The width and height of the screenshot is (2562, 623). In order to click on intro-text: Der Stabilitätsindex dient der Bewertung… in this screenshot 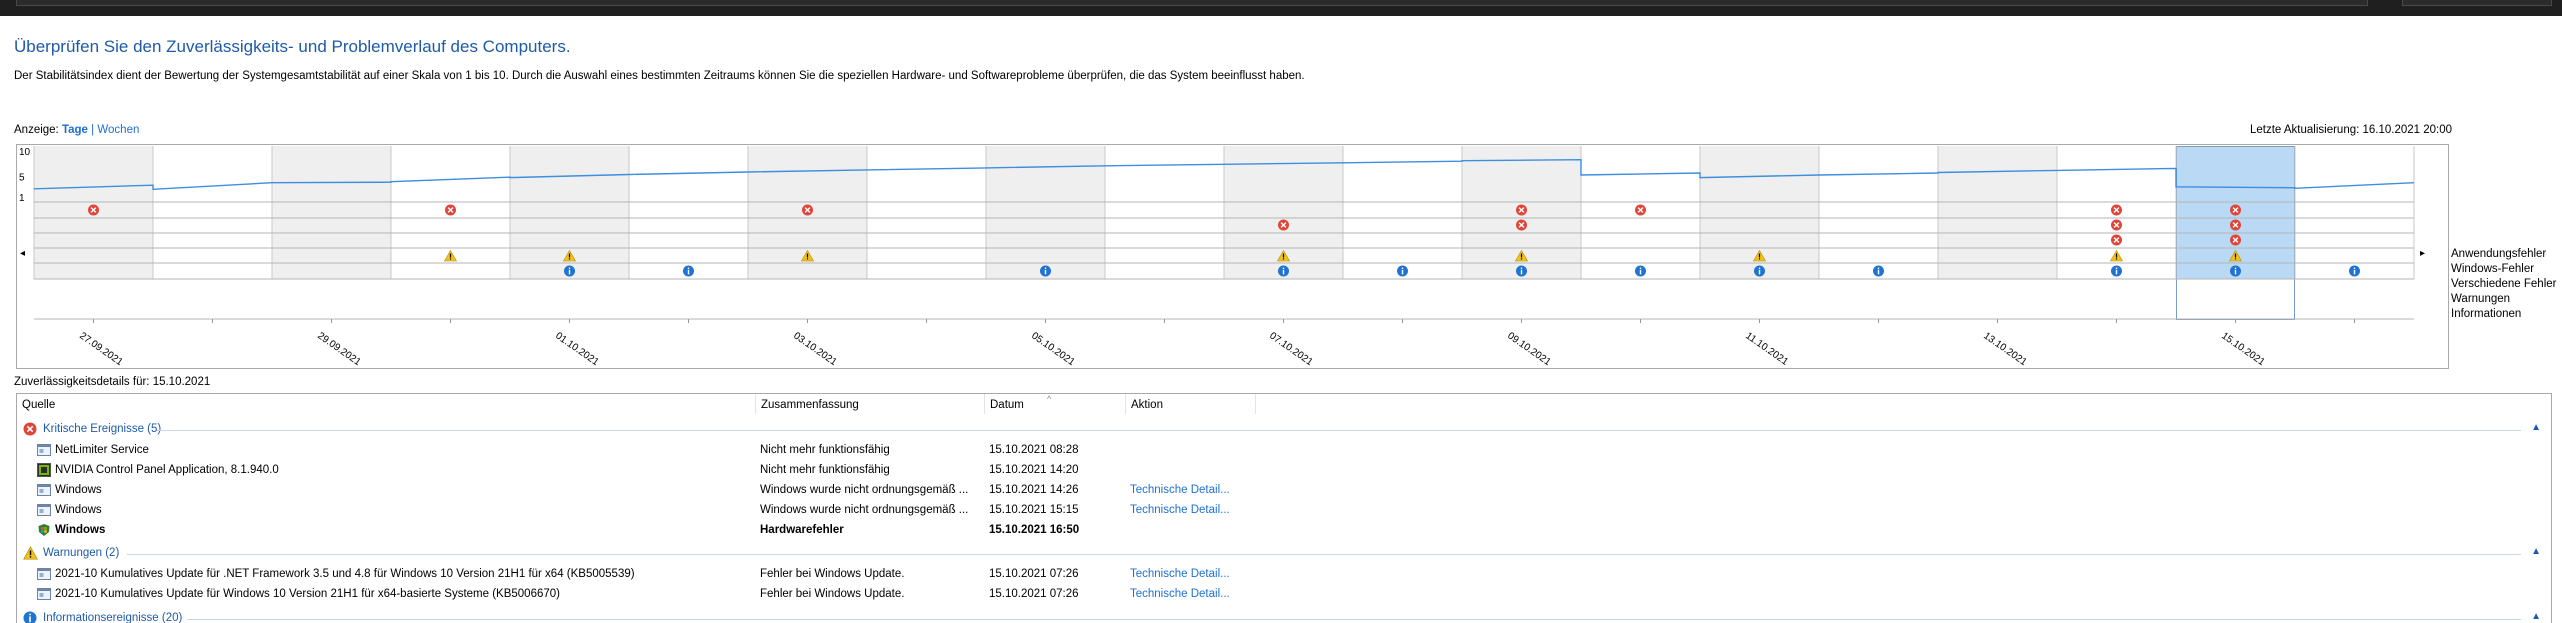, I will do `click(659, 76)`.